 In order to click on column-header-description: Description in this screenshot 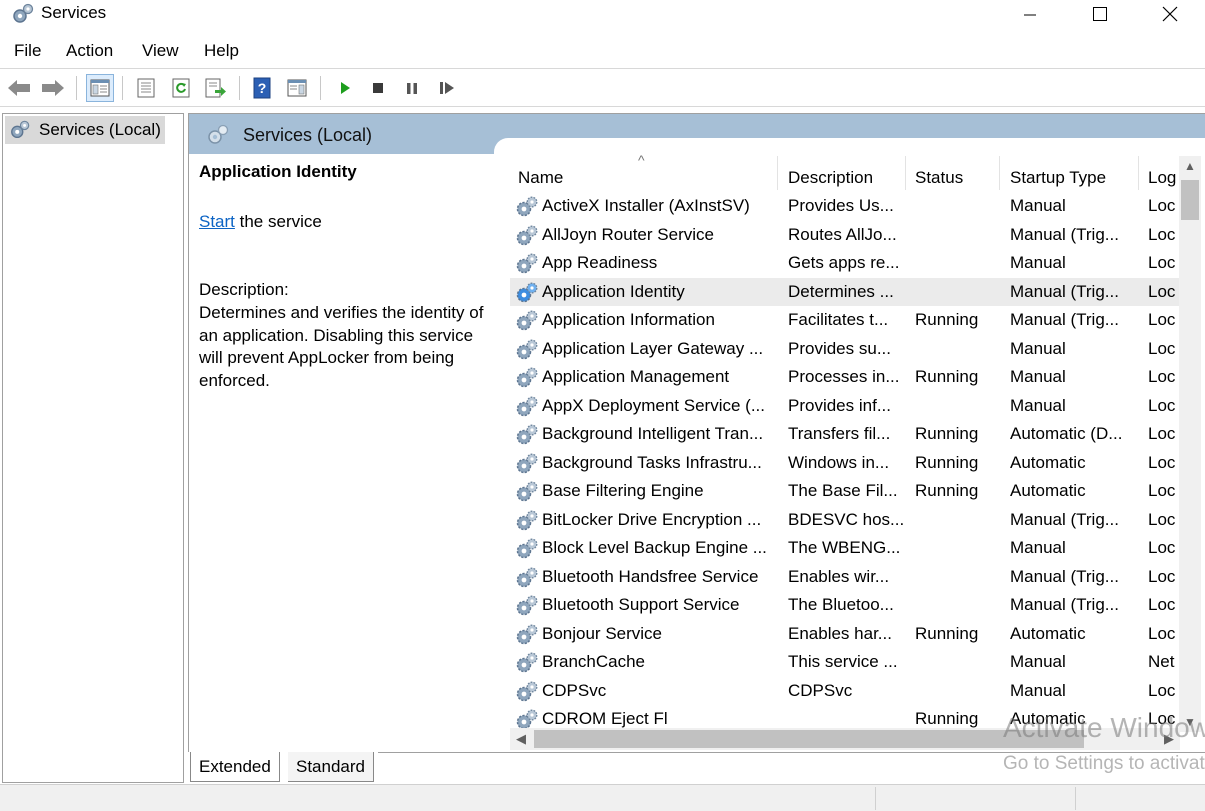, I will do `click(846, 173)`.